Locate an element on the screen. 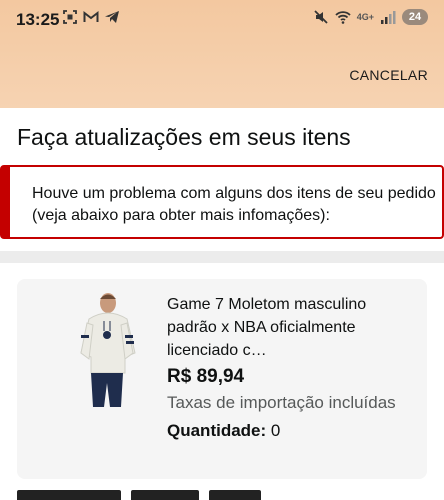 The width and height of the screenshot is (444, 500). gmail-icon is located at coordinates (91, 16).